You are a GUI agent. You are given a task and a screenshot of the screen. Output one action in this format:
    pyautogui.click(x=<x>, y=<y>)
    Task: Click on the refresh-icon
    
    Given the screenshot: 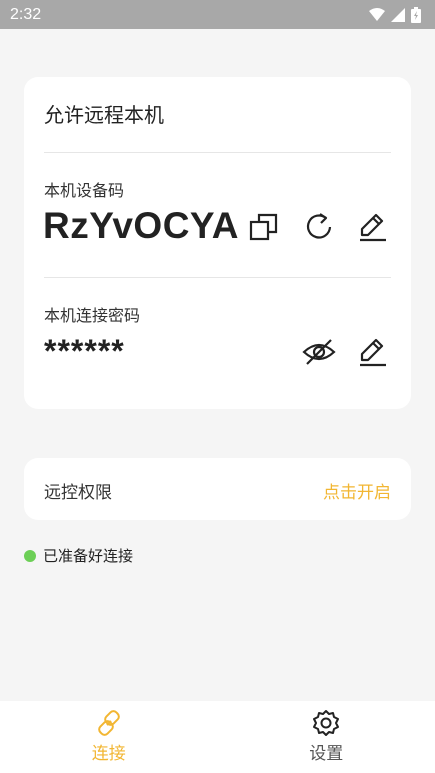 What is the action you would take?
    pyautogui.click(x=319, y=226)
    